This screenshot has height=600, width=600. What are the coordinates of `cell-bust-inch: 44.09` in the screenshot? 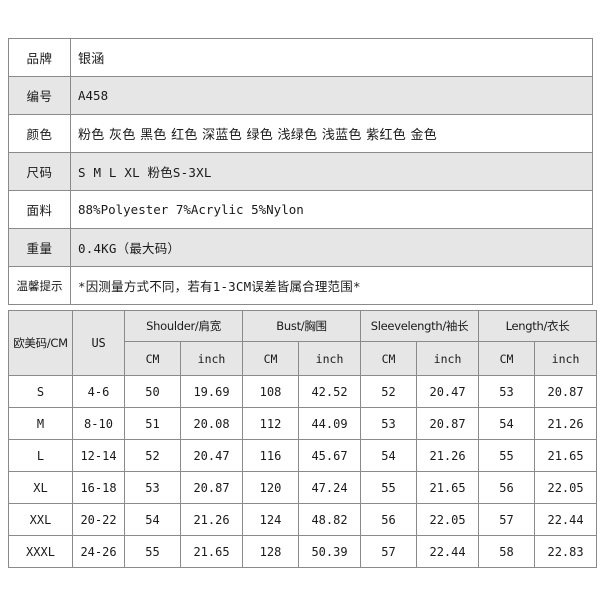 It's located at (330, 423).